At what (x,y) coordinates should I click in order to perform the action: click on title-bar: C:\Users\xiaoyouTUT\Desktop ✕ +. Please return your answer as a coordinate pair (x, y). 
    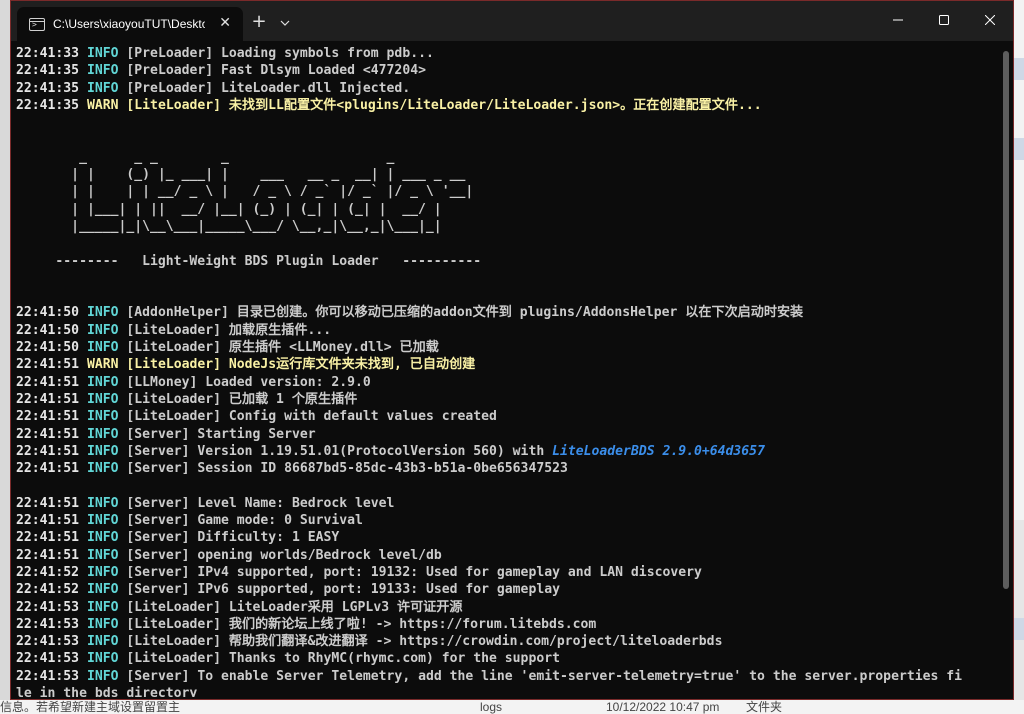
    Looking at the image, I should click on (512, 21).